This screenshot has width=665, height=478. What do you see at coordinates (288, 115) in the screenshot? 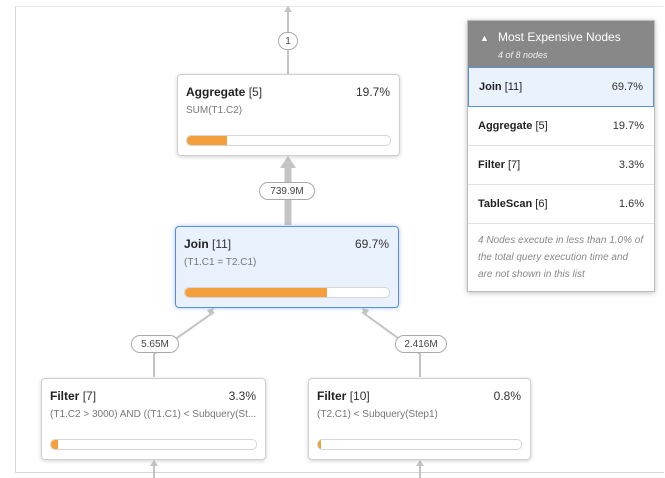
I see `plan-node-aggregate: Aggregate [5] 19.7% SUM(T1.C2)` at bounding box center [288, 115].